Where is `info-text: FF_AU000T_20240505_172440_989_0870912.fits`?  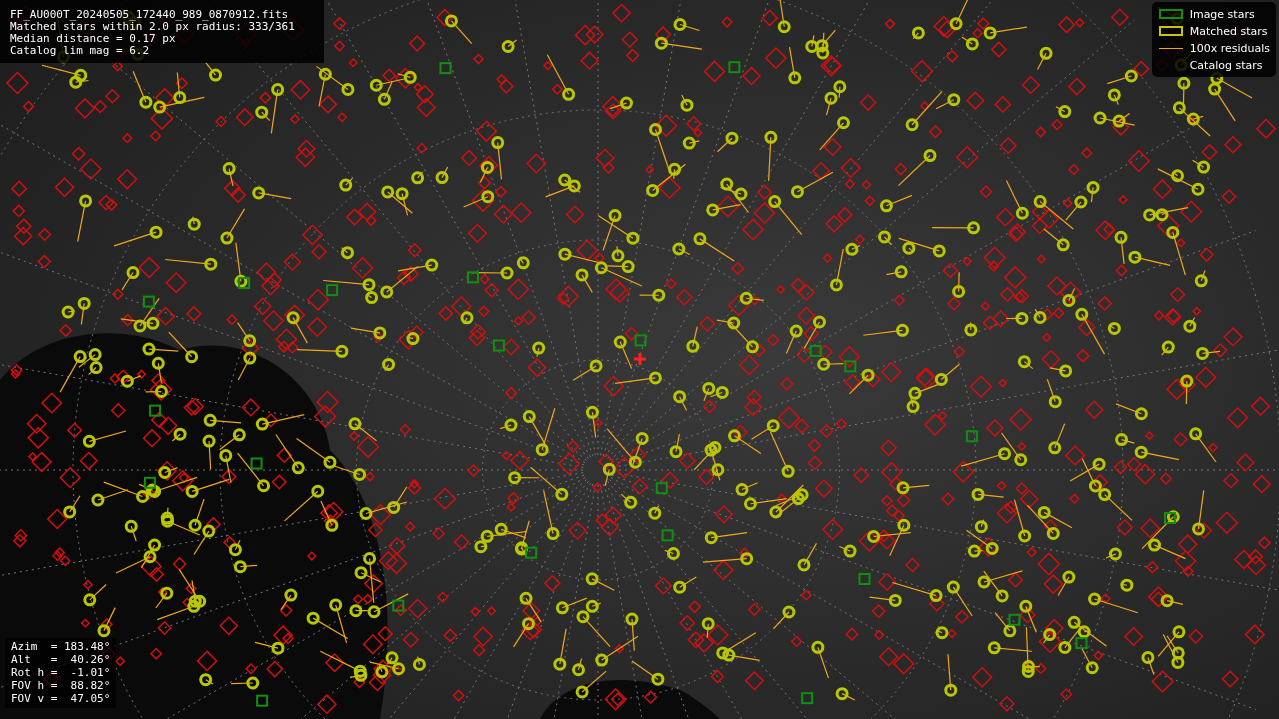 info-text: FF_AU000T_20240505_172440_989_0870912.fits is located at coordinates (149, 15).